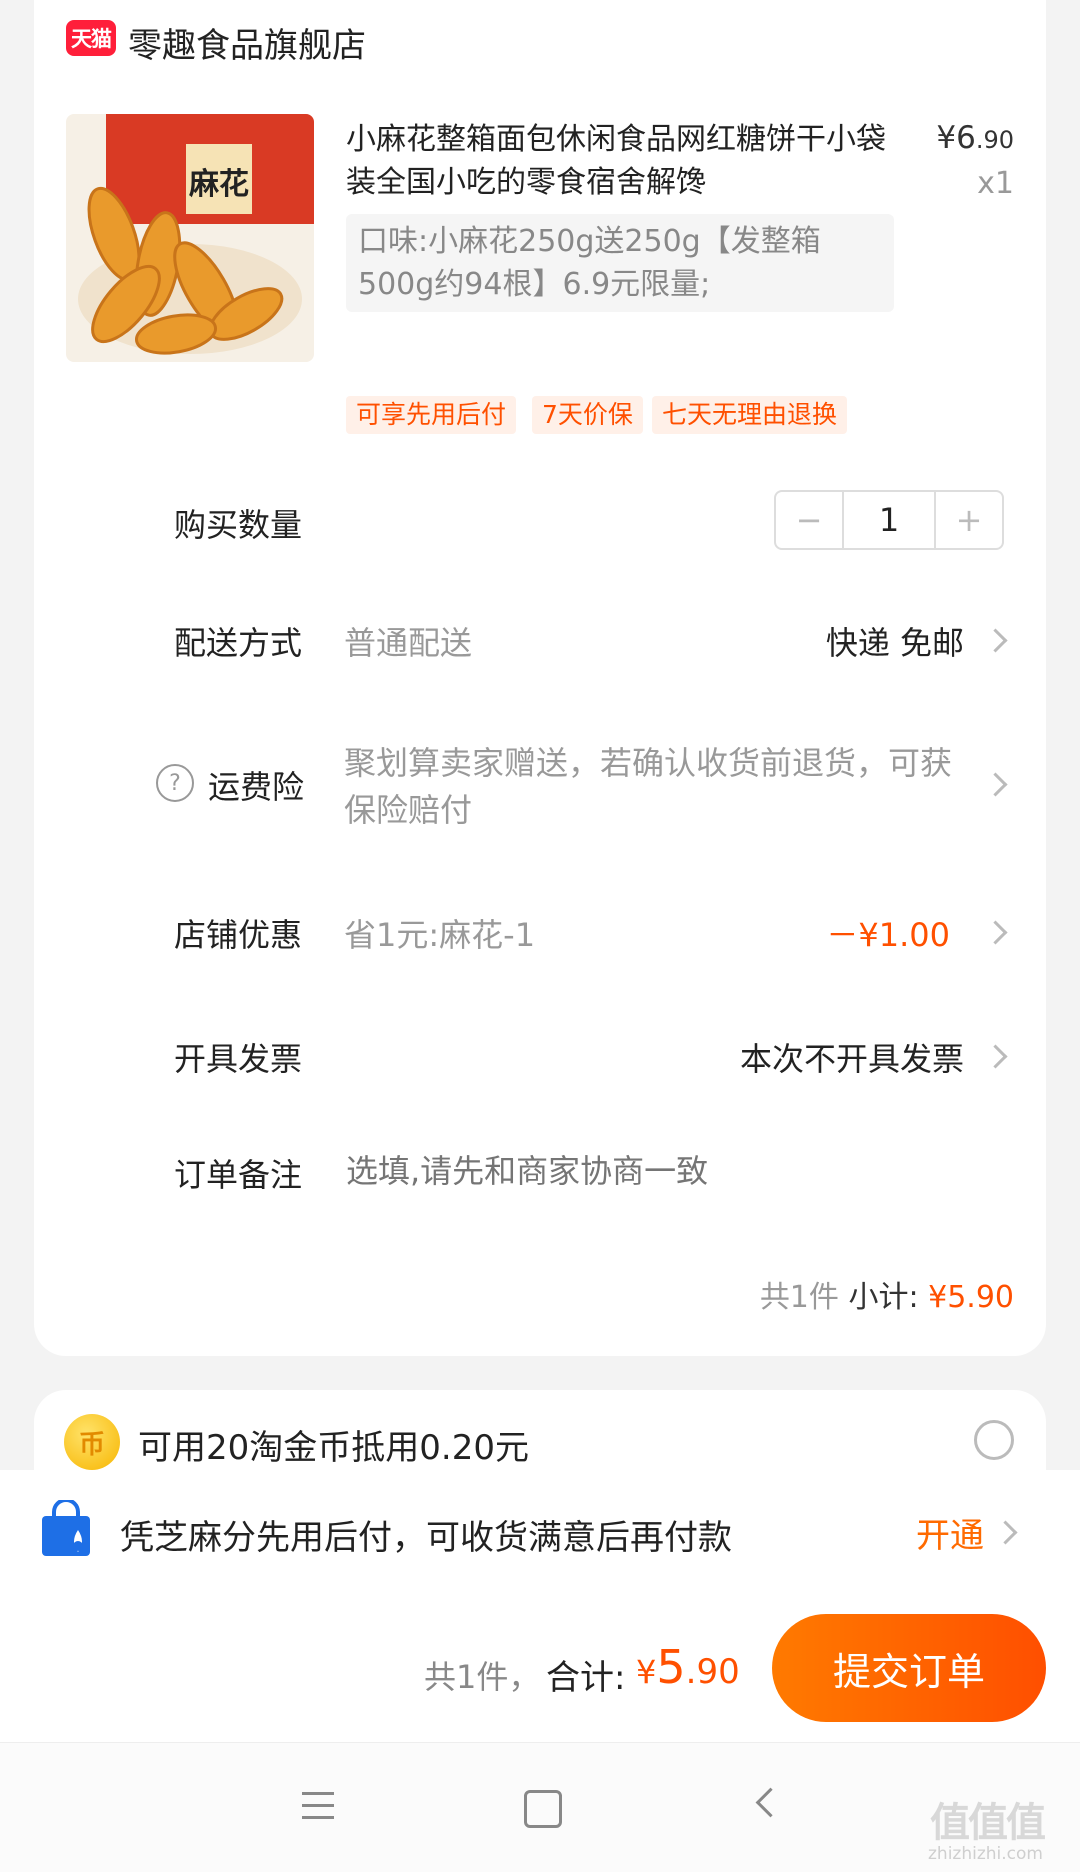  I want to click on shop-discount-value: 省1元:麻花-1, so click(440, 935).